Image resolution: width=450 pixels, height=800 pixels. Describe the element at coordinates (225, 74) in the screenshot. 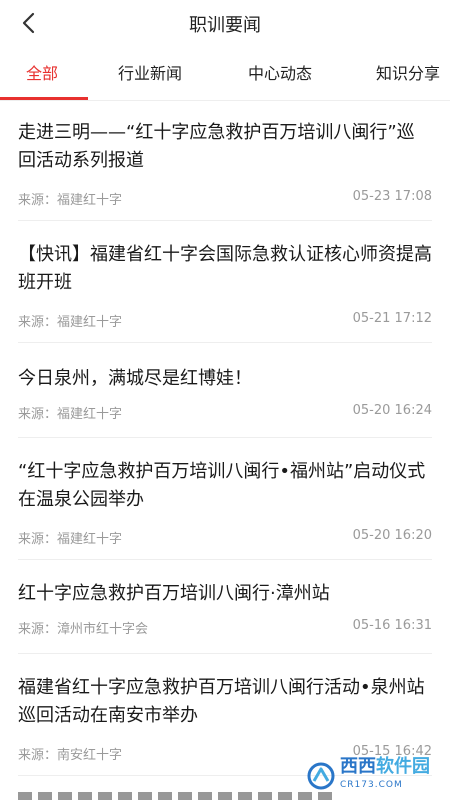

I see `category-tabs: 全部 行业新闻 中心动态 知识分享` at that location.